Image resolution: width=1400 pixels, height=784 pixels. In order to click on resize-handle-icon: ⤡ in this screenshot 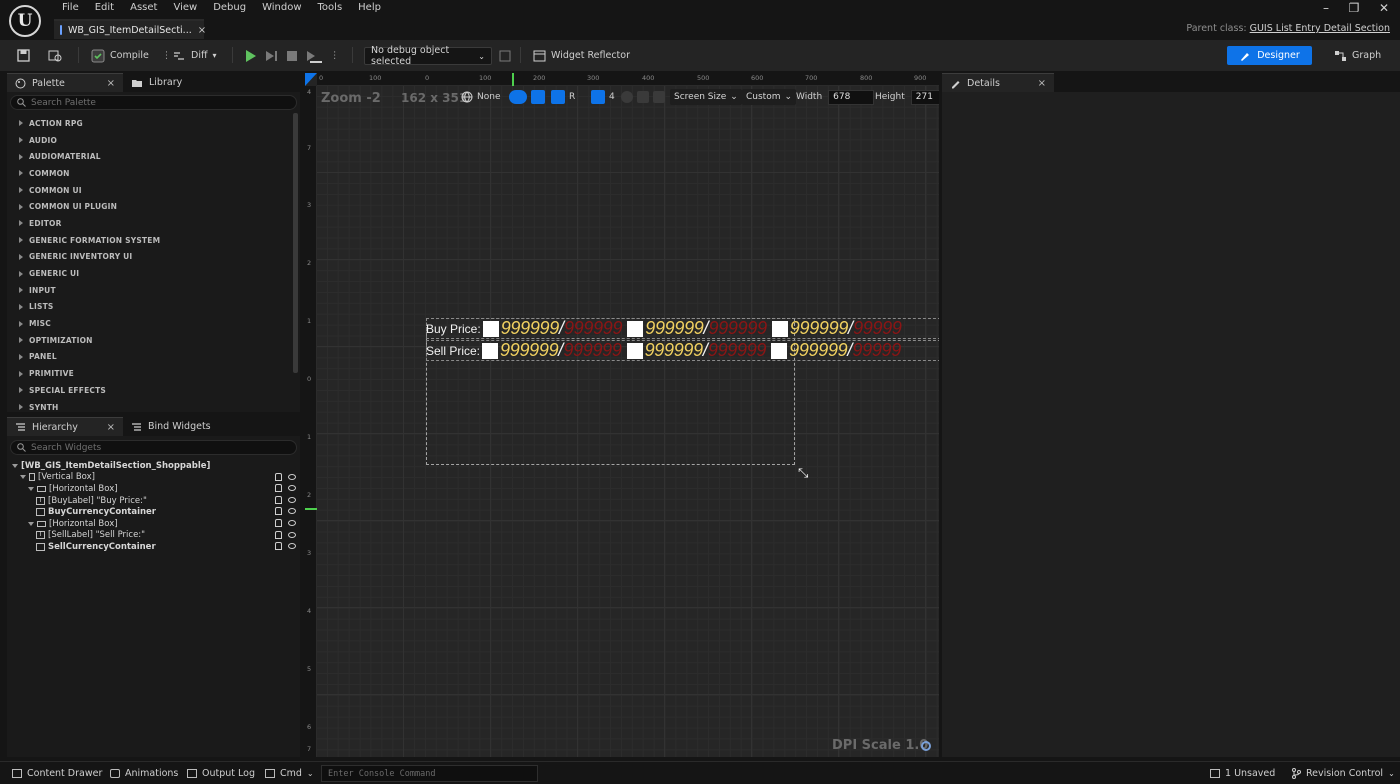, I will do `click(803, 473)`.